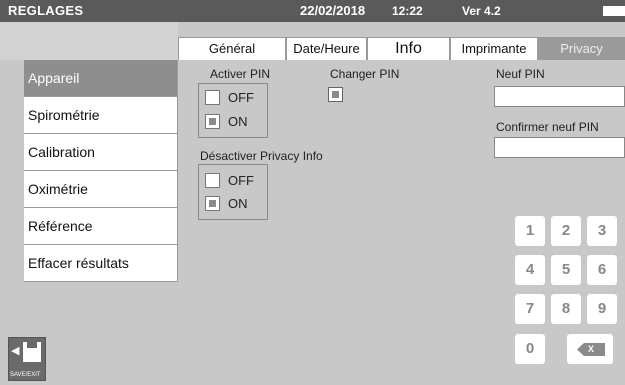 The image size is (625, 385). Describe the element at coordinates (232, 48) in the screenshot. I see `tab-general: Général` at that location.